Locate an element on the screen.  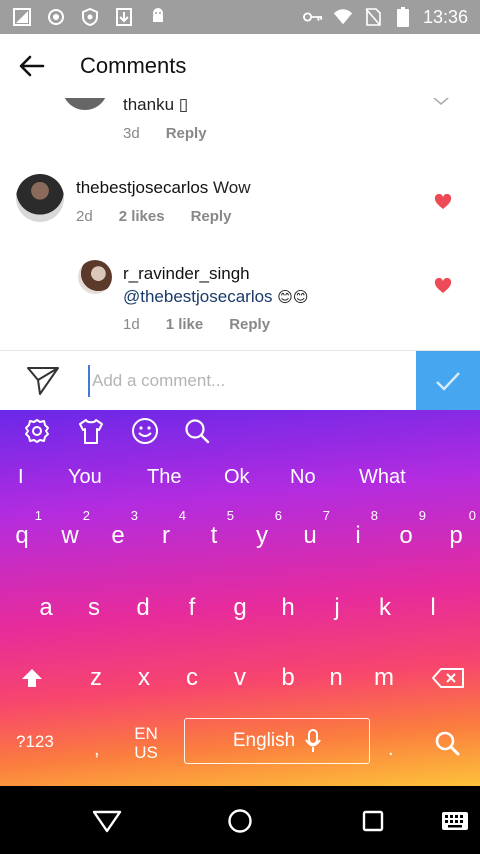
period-key: . is located at coordinates (391, 749).